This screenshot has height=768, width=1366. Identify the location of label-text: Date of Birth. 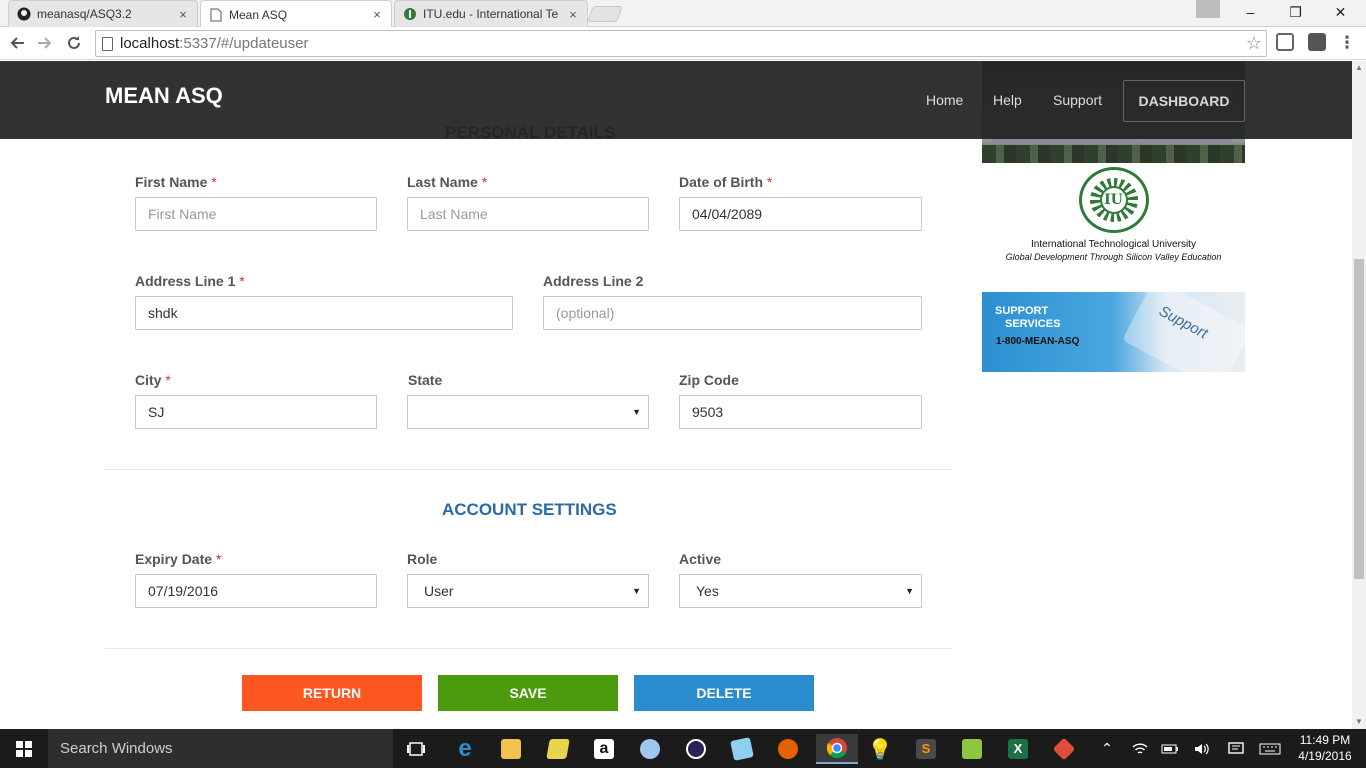
(721, 182).